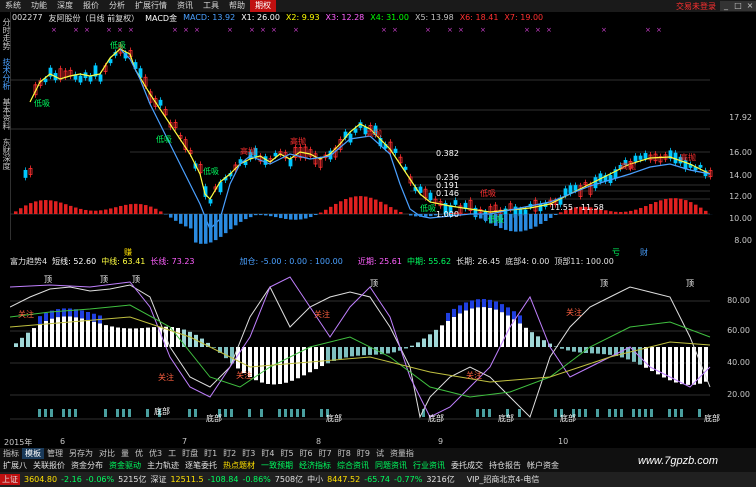 The image size is (756, 487). I want to click on indicator-tab: 盯8, so click(344, 453).